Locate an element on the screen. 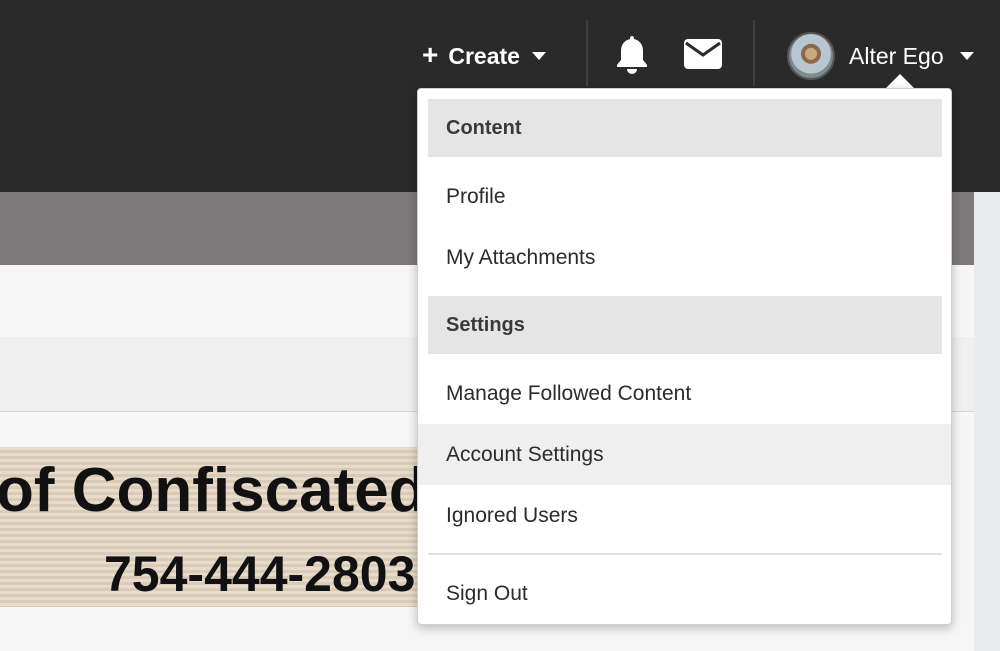  menu-item-account-settings: Account Settings is located at coordinates (684, 454).